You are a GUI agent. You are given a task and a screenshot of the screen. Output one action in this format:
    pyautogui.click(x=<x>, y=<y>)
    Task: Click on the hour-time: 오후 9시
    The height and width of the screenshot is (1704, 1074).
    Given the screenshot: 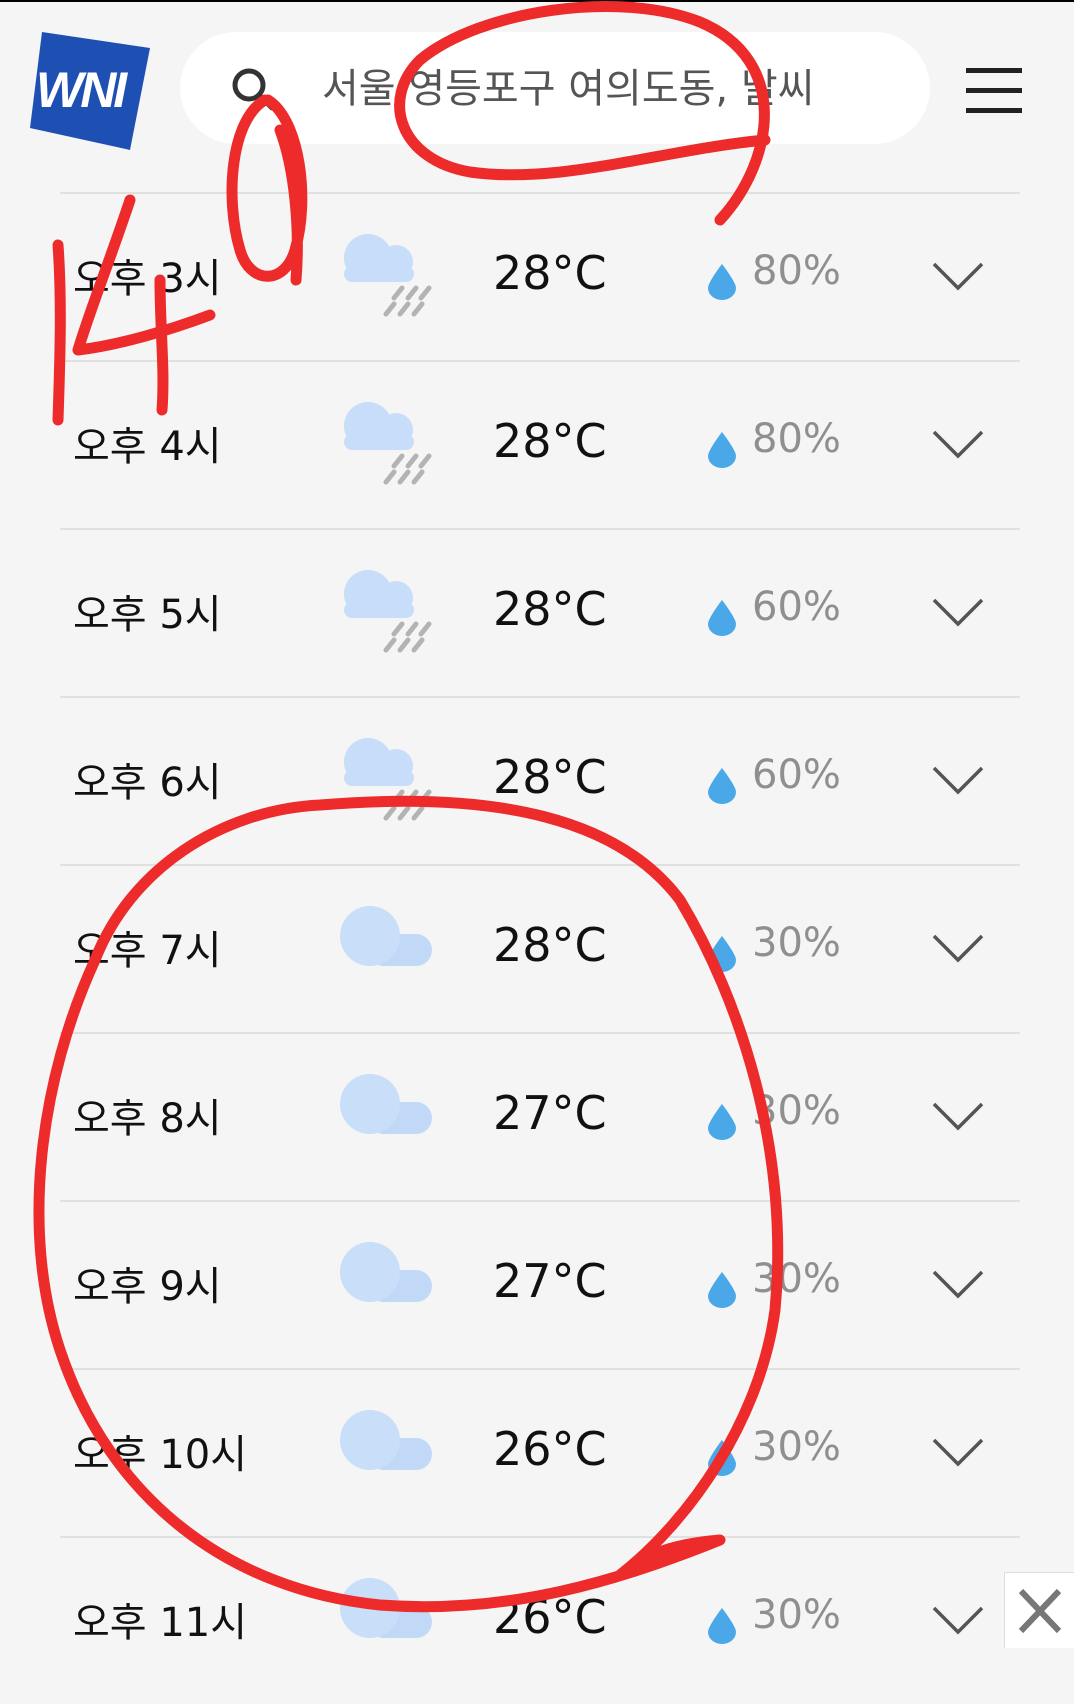 What is the action you would take?
    pyautogui.click(x=147, y=1287)
    